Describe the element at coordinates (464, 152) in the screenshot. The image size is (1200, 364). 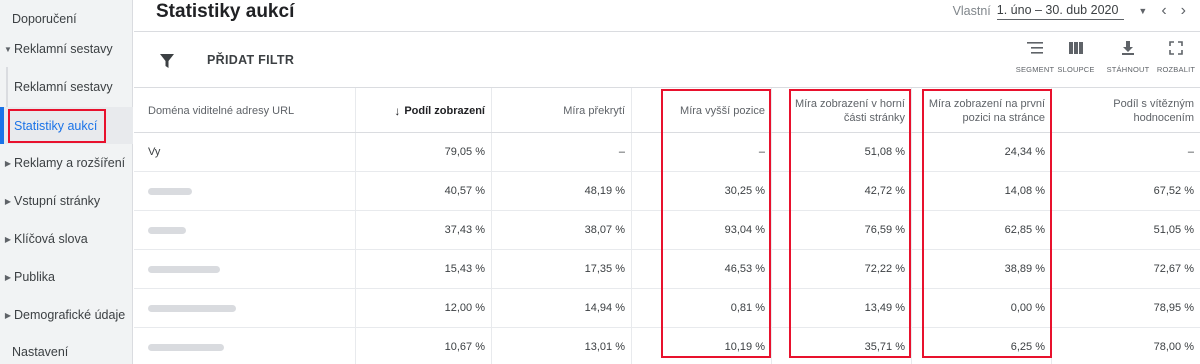
I see `impression-share-cell: 79,05 %` at that location.